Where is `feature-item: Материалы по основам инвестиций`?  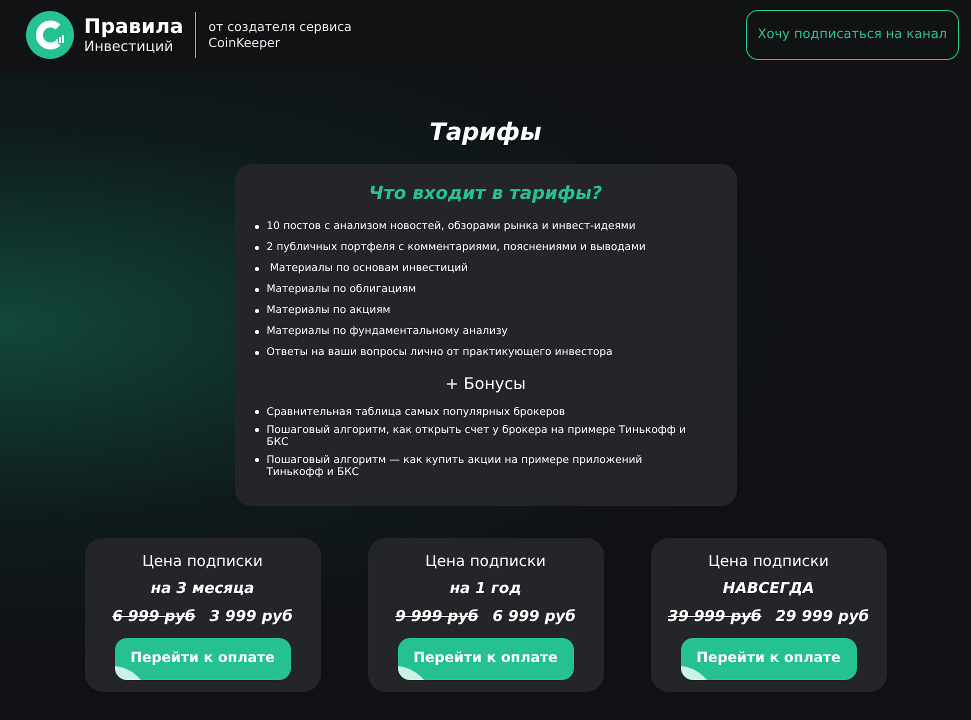
feature-item: Материалы по основам инвестиций is located at coordinates (368, 268).